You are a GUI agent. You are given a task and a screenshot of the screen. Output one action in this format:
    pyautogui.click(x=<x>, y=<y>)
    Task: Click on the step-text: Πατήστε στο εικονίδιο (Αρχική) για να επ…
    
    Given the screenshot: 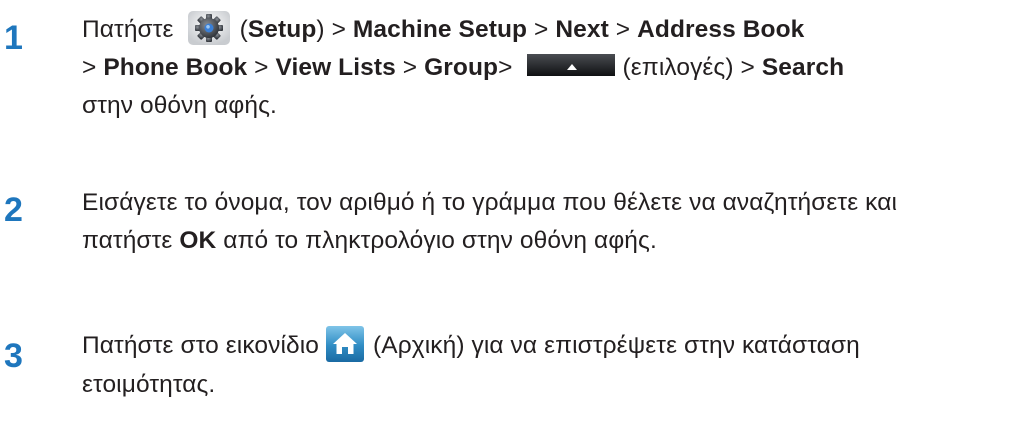 What is the action you would take?
    pyautogui.click(x=482, y=364)
    